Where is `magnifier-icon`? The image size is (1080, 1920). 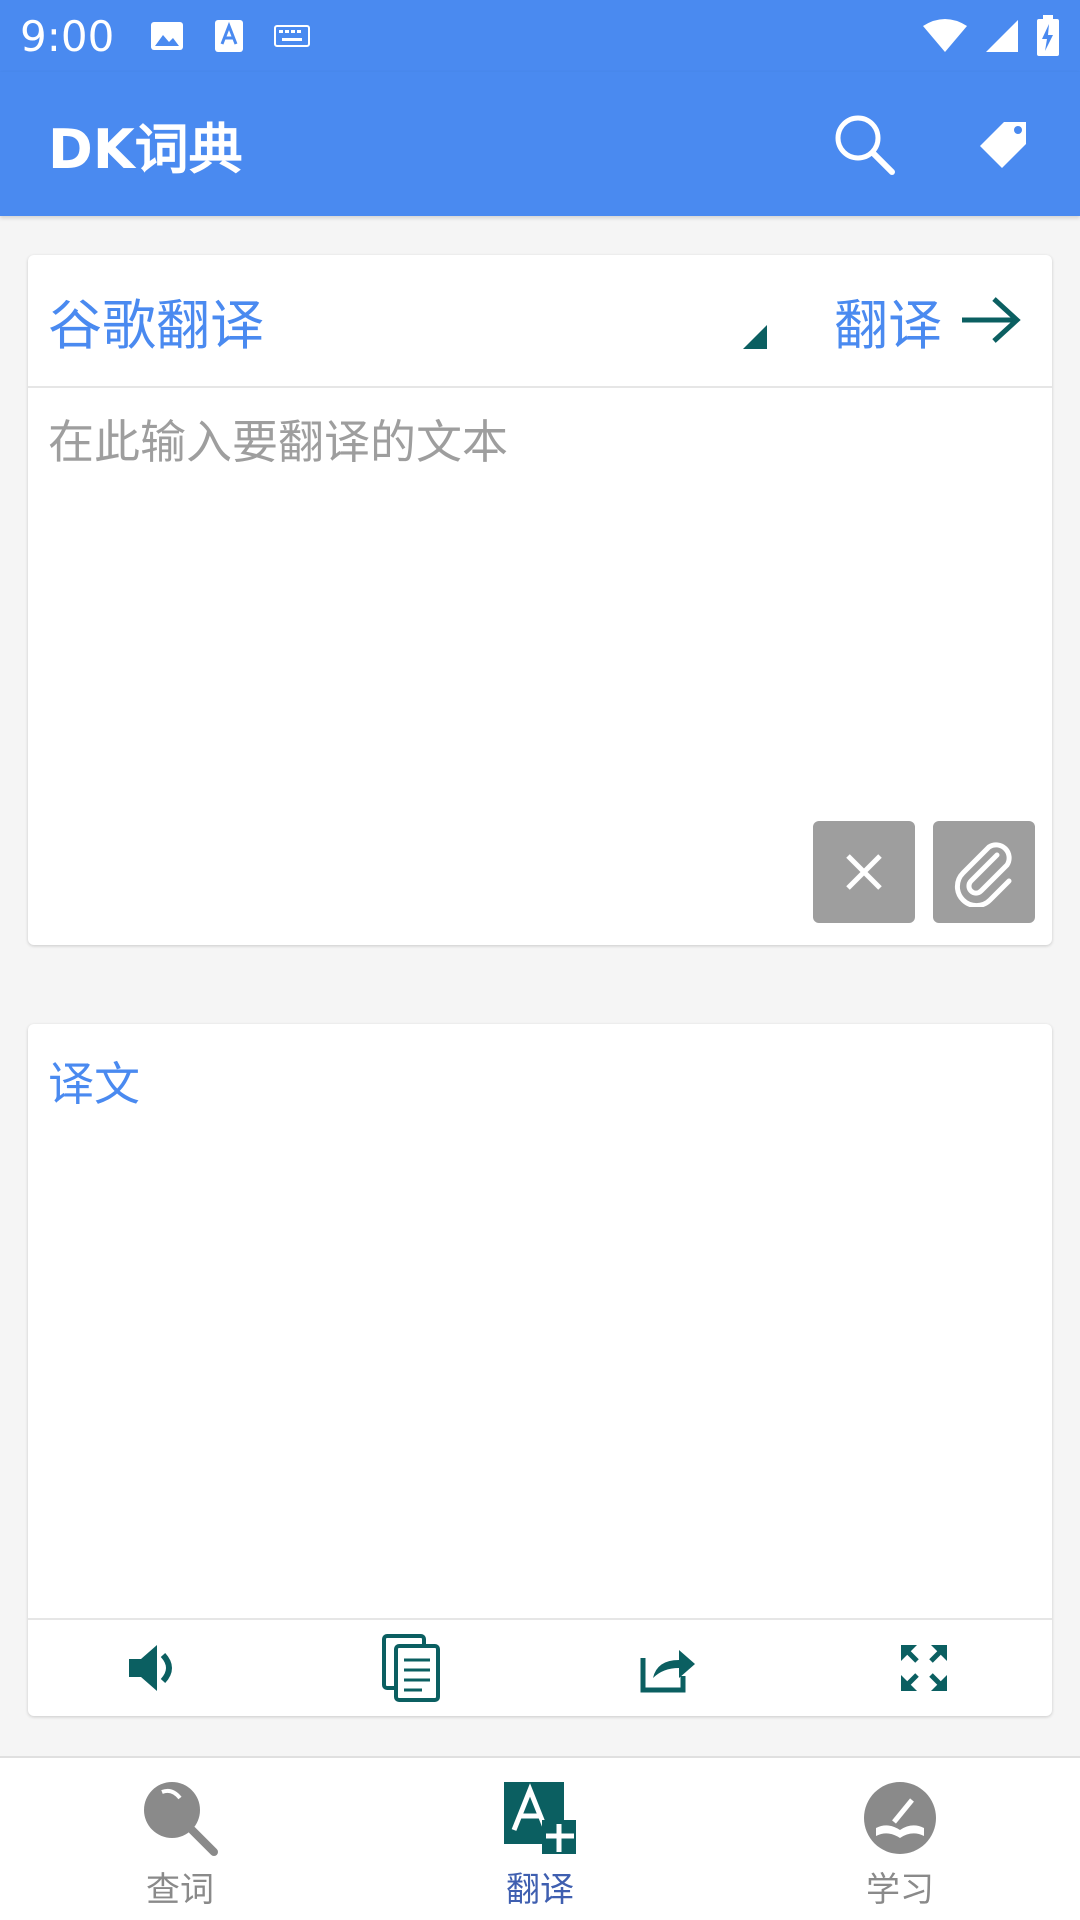 magnifier-icon is located at coordinates (181, 1819).